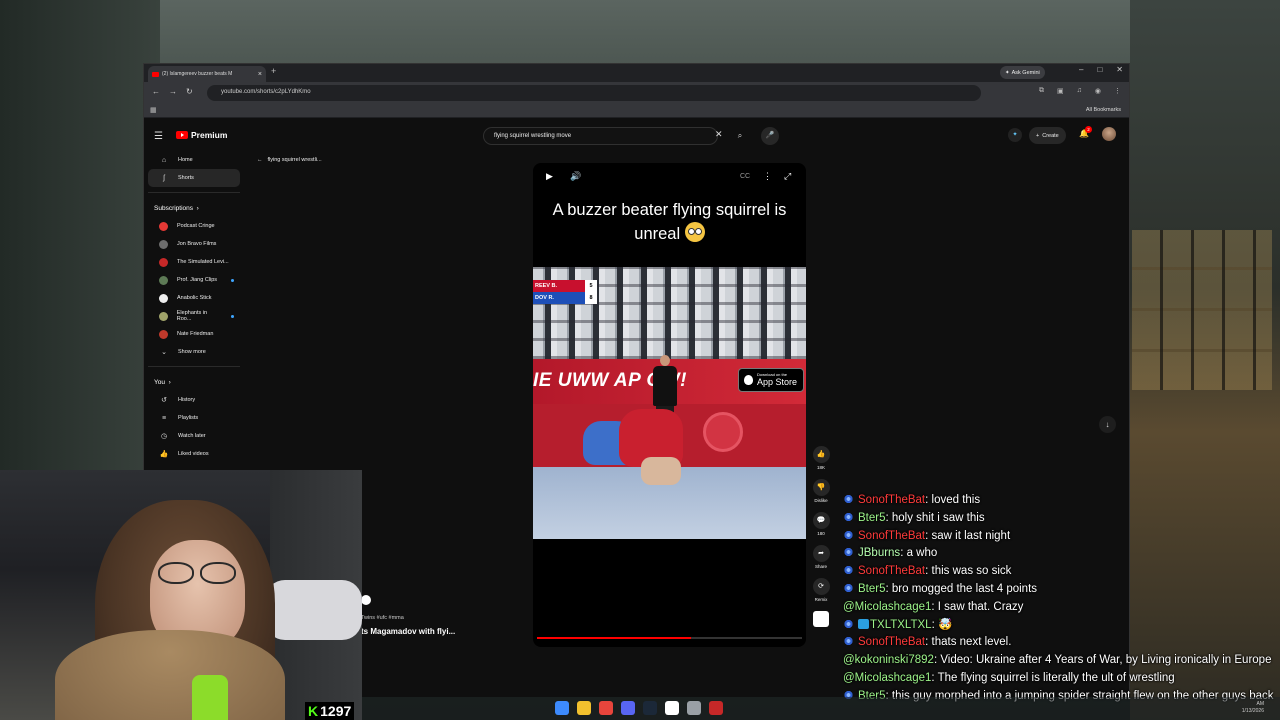  Describe the element at coordinates (181, 595) in the screenshot. I see `webcam-overlay` at that location.